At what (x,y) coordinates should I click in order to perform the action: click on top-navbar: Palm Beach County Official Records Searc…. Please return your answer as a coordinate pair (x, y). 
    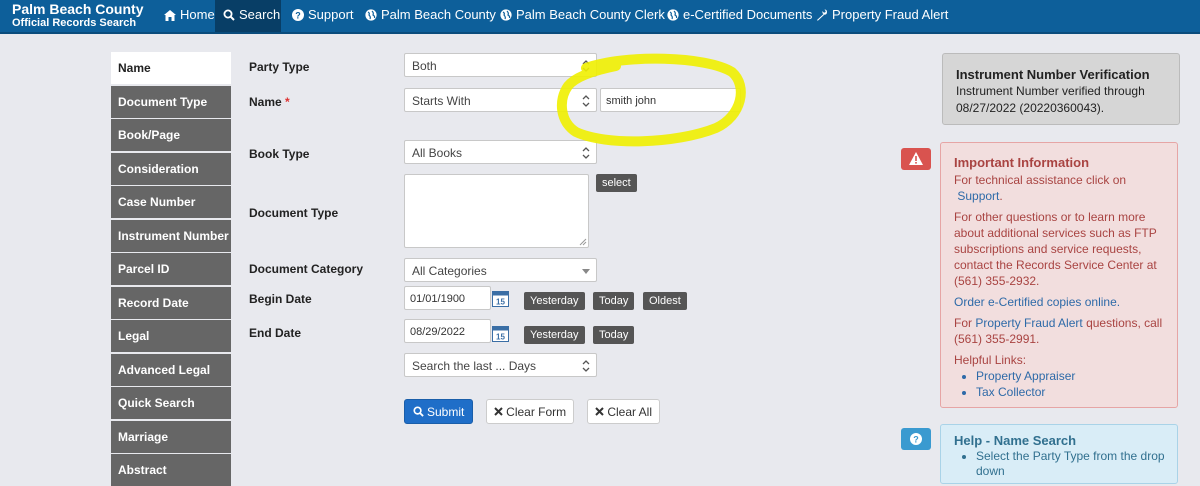
    Looking at the image, I should click on (600, 17).